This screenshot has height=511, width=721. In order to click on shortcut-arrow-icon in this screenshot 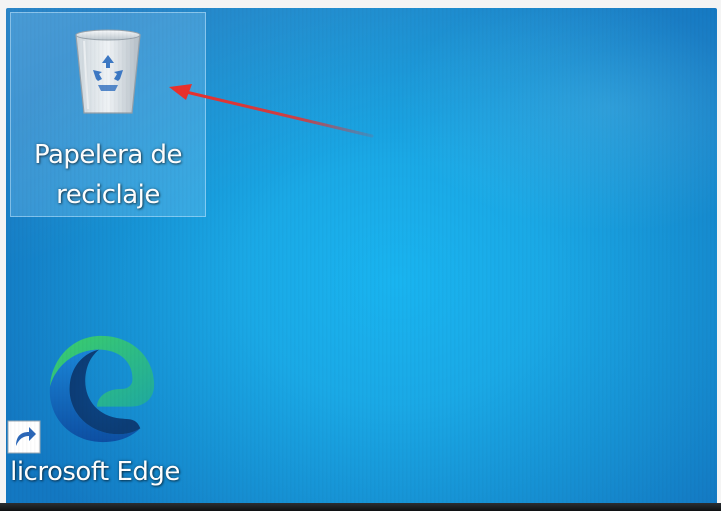, I will do `click(24, 437)`.